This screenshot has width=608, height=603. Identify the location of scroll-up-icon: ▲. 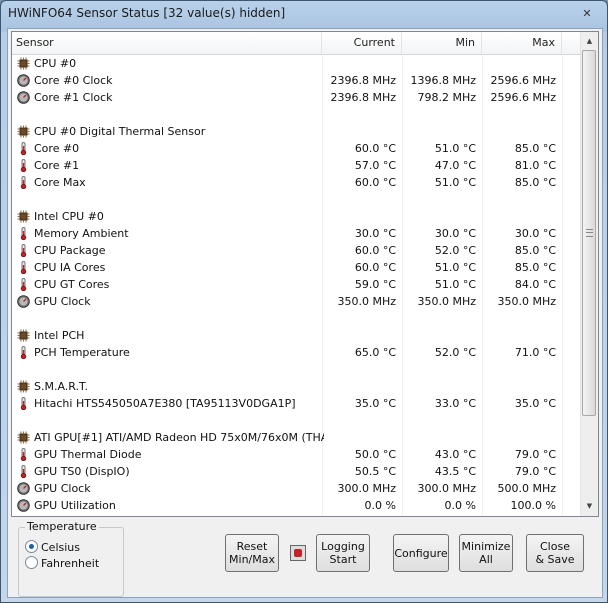
(589, 41).